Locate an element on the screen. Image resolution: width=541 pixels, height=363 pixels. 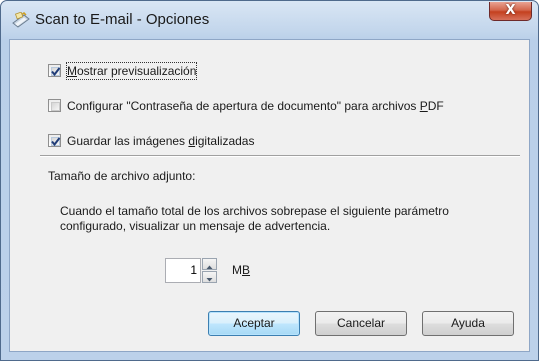
title-bar: Scan to E-mail - Opciones X is located at coordinates (269, 20).